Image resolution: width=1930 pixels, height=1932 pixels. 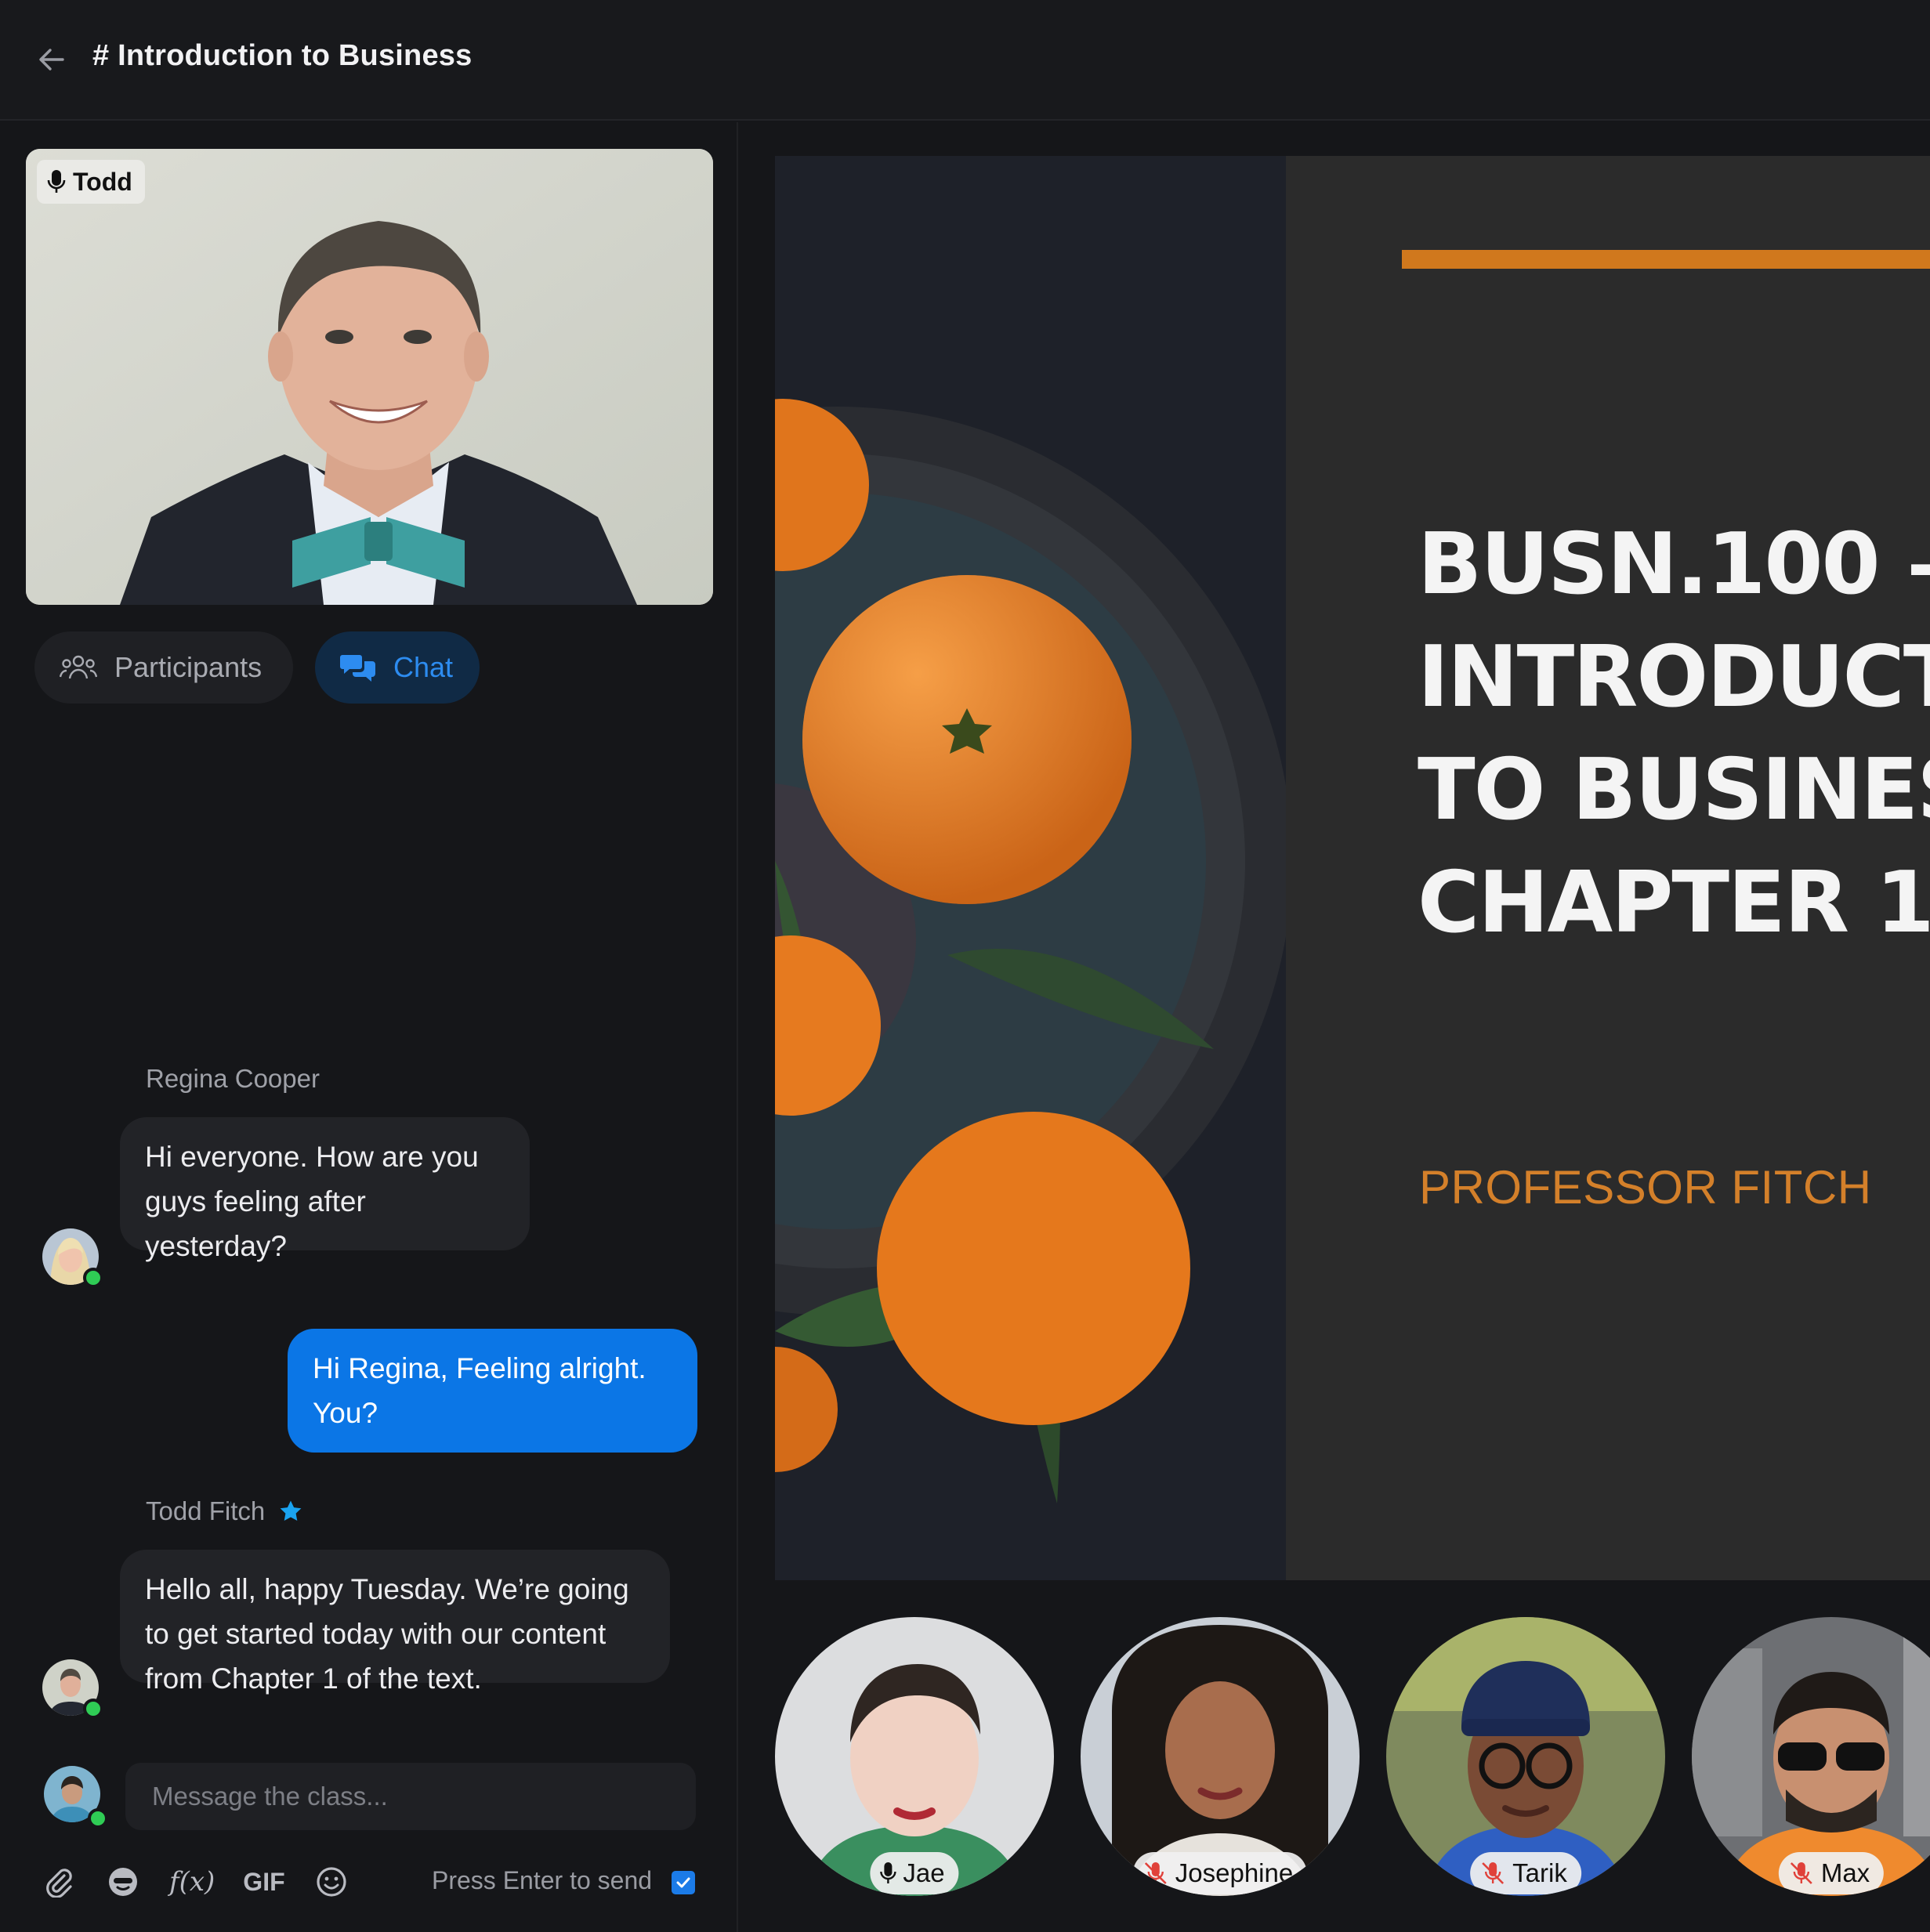 What do you see at coordinates (480, 1368) in the screenshot?
I see `message-line: Hi Regina, Feeling alright.` at bounding box center [480, 1368].